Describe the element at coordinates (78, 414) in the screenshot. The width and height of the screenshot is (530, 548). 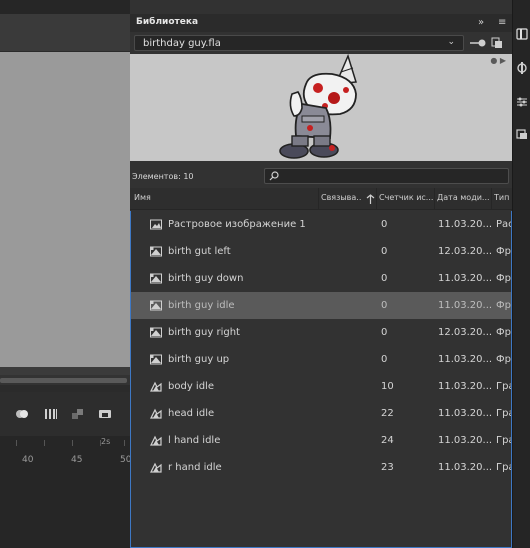
I see `layer-parenting-icon` at that location.